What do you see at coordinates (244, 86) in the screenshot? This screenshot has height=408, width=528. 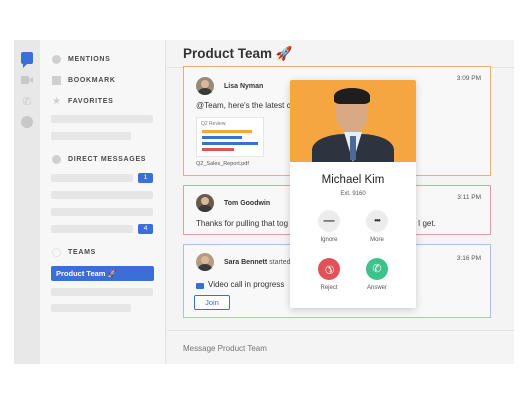 I see `author-name: Lisa Nyman` at bounding box center [244, 86].